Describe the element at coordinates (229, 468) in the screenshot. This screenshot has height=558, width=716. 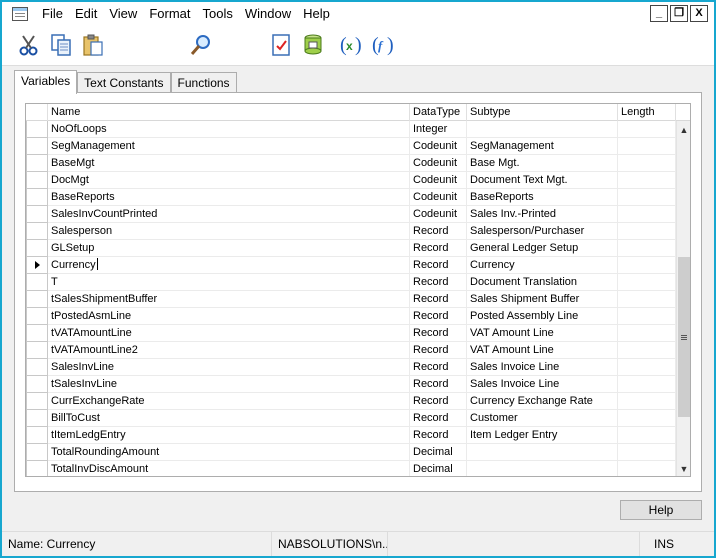
I see `cell-name: TotalInvDiscAmount` at that location.